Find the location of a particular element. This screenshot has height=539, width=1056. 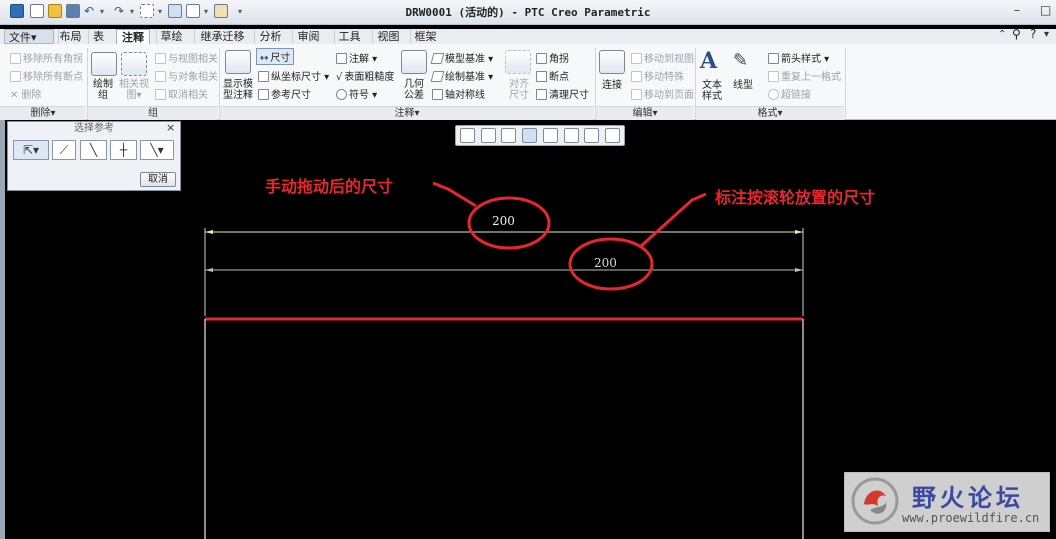

dimension-button: ↔ 尺寸 is located at coordinates (275, 56).